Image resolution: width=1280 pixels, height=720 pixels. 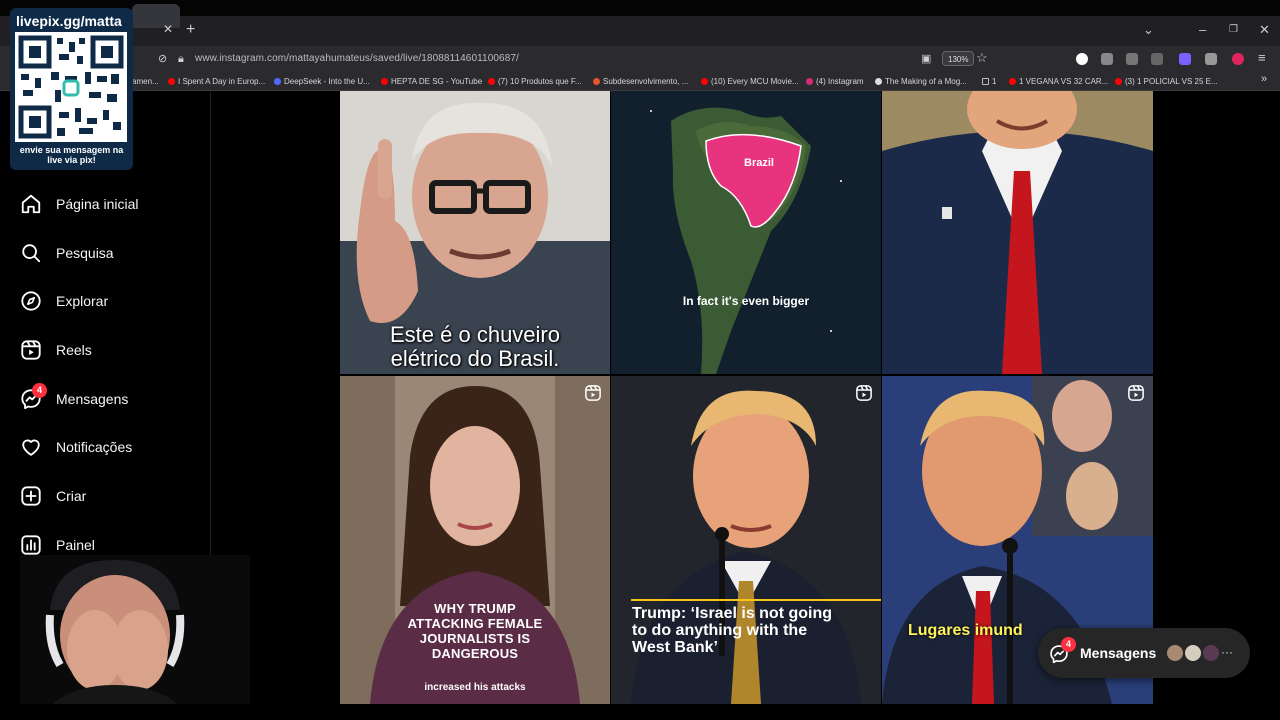 I want to click on home-icon, so click(x=31, y=204).